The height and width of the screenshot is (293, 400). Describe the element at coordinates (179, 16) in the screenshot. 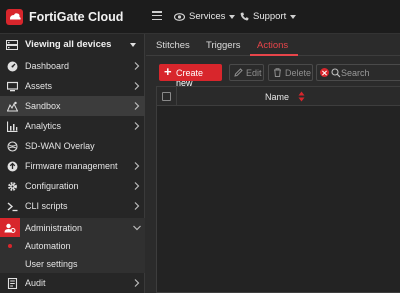

I see `eye-icon` at that location.